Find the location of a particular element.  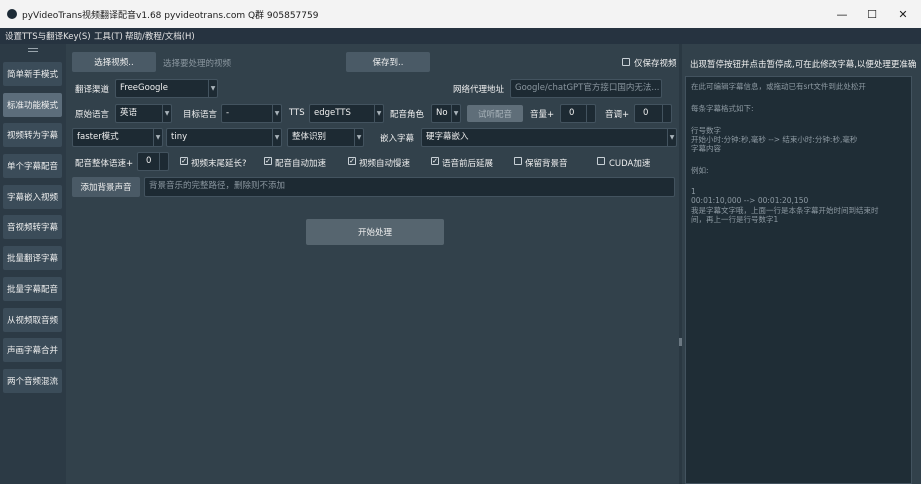

add-bgm-button: 添加背景声音 is located at coordinates (106, 187).